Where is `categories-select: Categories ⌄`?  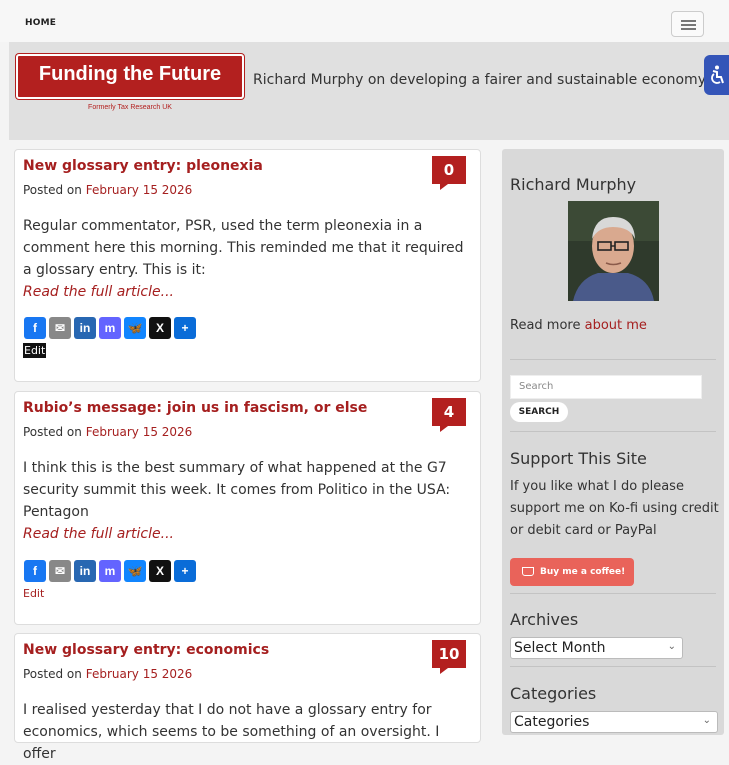
categories-select: Categories ⌄ is located at coordinates (614, 722).